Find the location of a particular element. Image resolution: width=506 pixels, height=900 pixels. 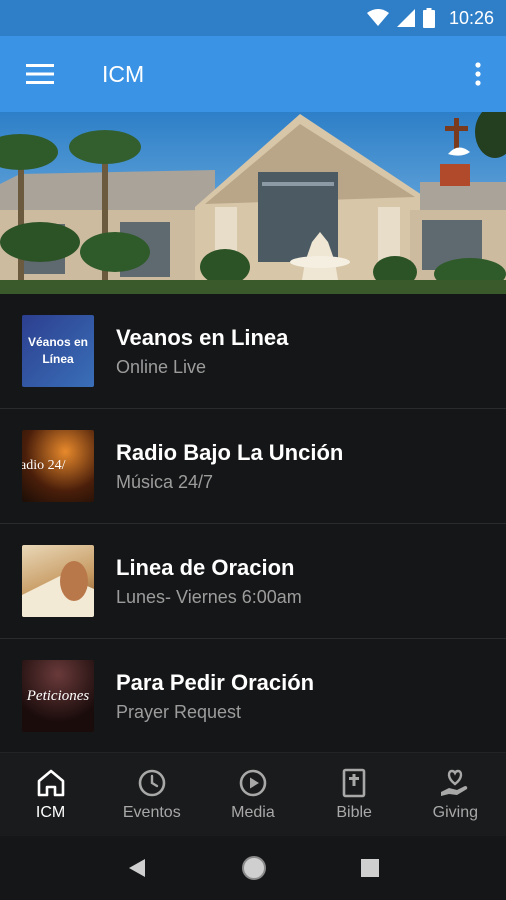

signal-icon is located at coordinates (405, 18).